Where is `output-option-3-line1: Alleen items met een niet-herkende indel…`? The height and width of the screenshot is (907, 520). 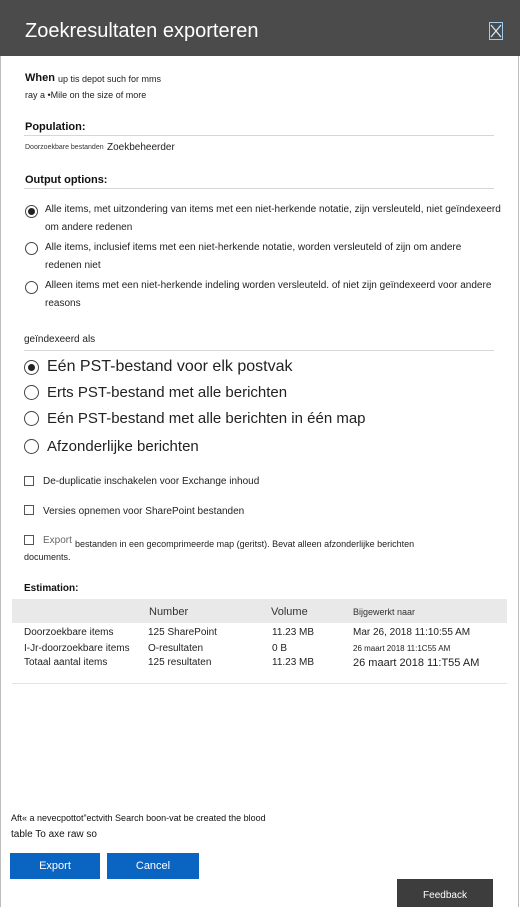
output-option-3-line1: Alleen items met een niet-herkende indel… is located at coordinates (268, 285).